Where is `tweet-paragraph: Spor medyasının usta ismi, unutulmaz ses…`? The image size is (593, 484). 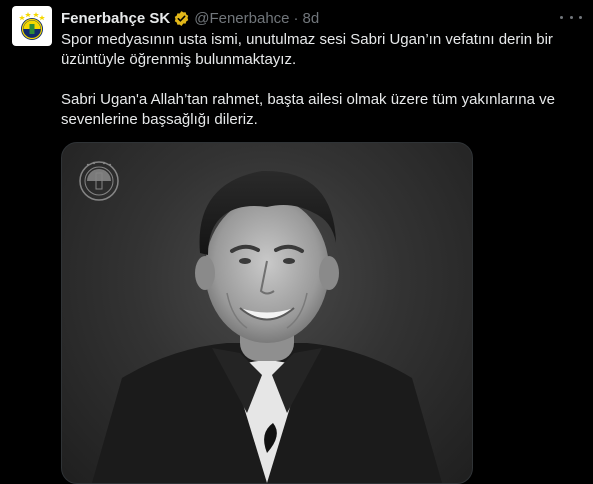
tweet-paragraph: Spor medyasının usta ismi, unutulmaz ses… is located at coordinates (307, 49).